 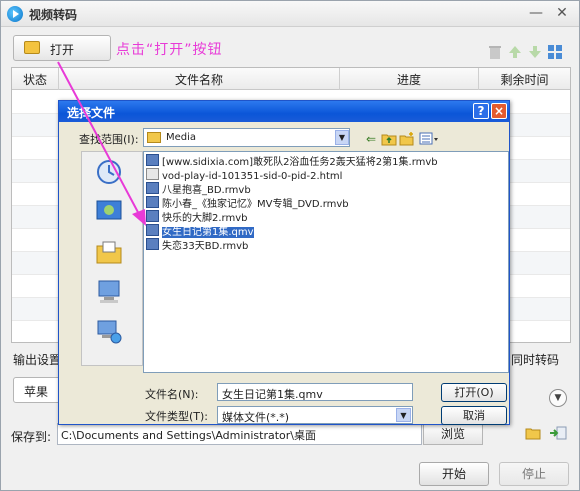 What do you see at coordinates (177, 416) in the screenshot?
I see `filetype-label: 文件类型(T):` at bounding box center [177, 416].